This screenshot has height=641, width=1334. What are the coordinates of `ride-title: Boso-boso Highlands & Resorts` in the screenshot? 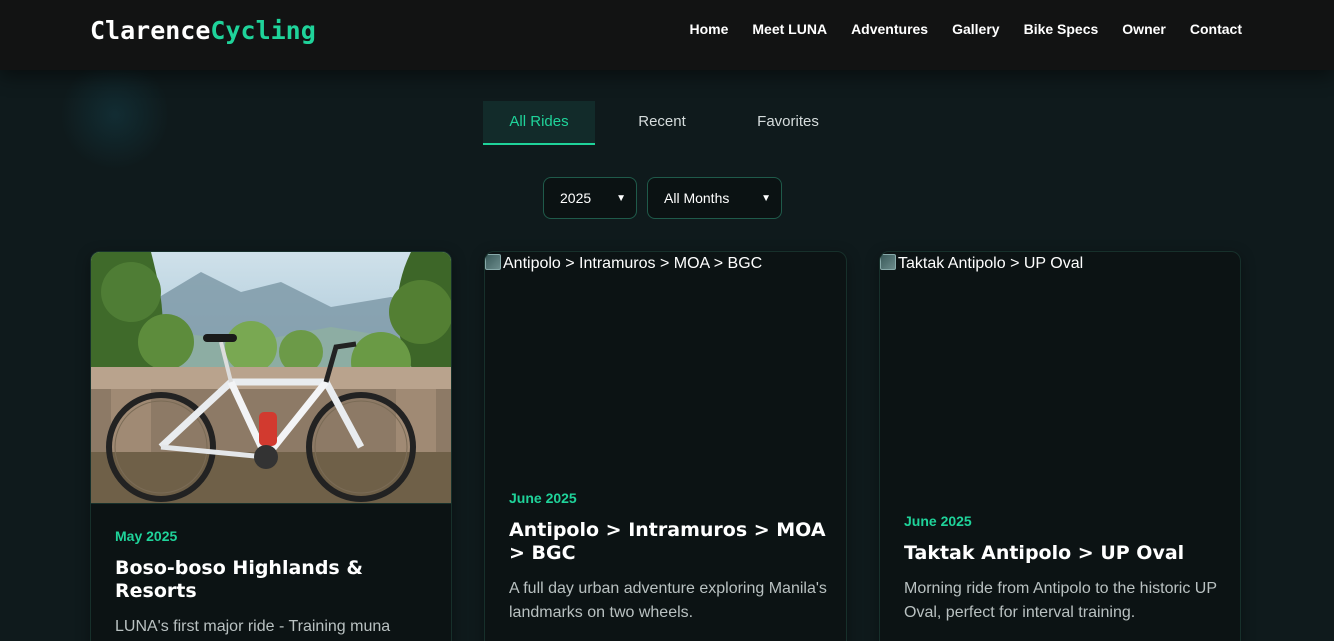 It's located at (275, 580).